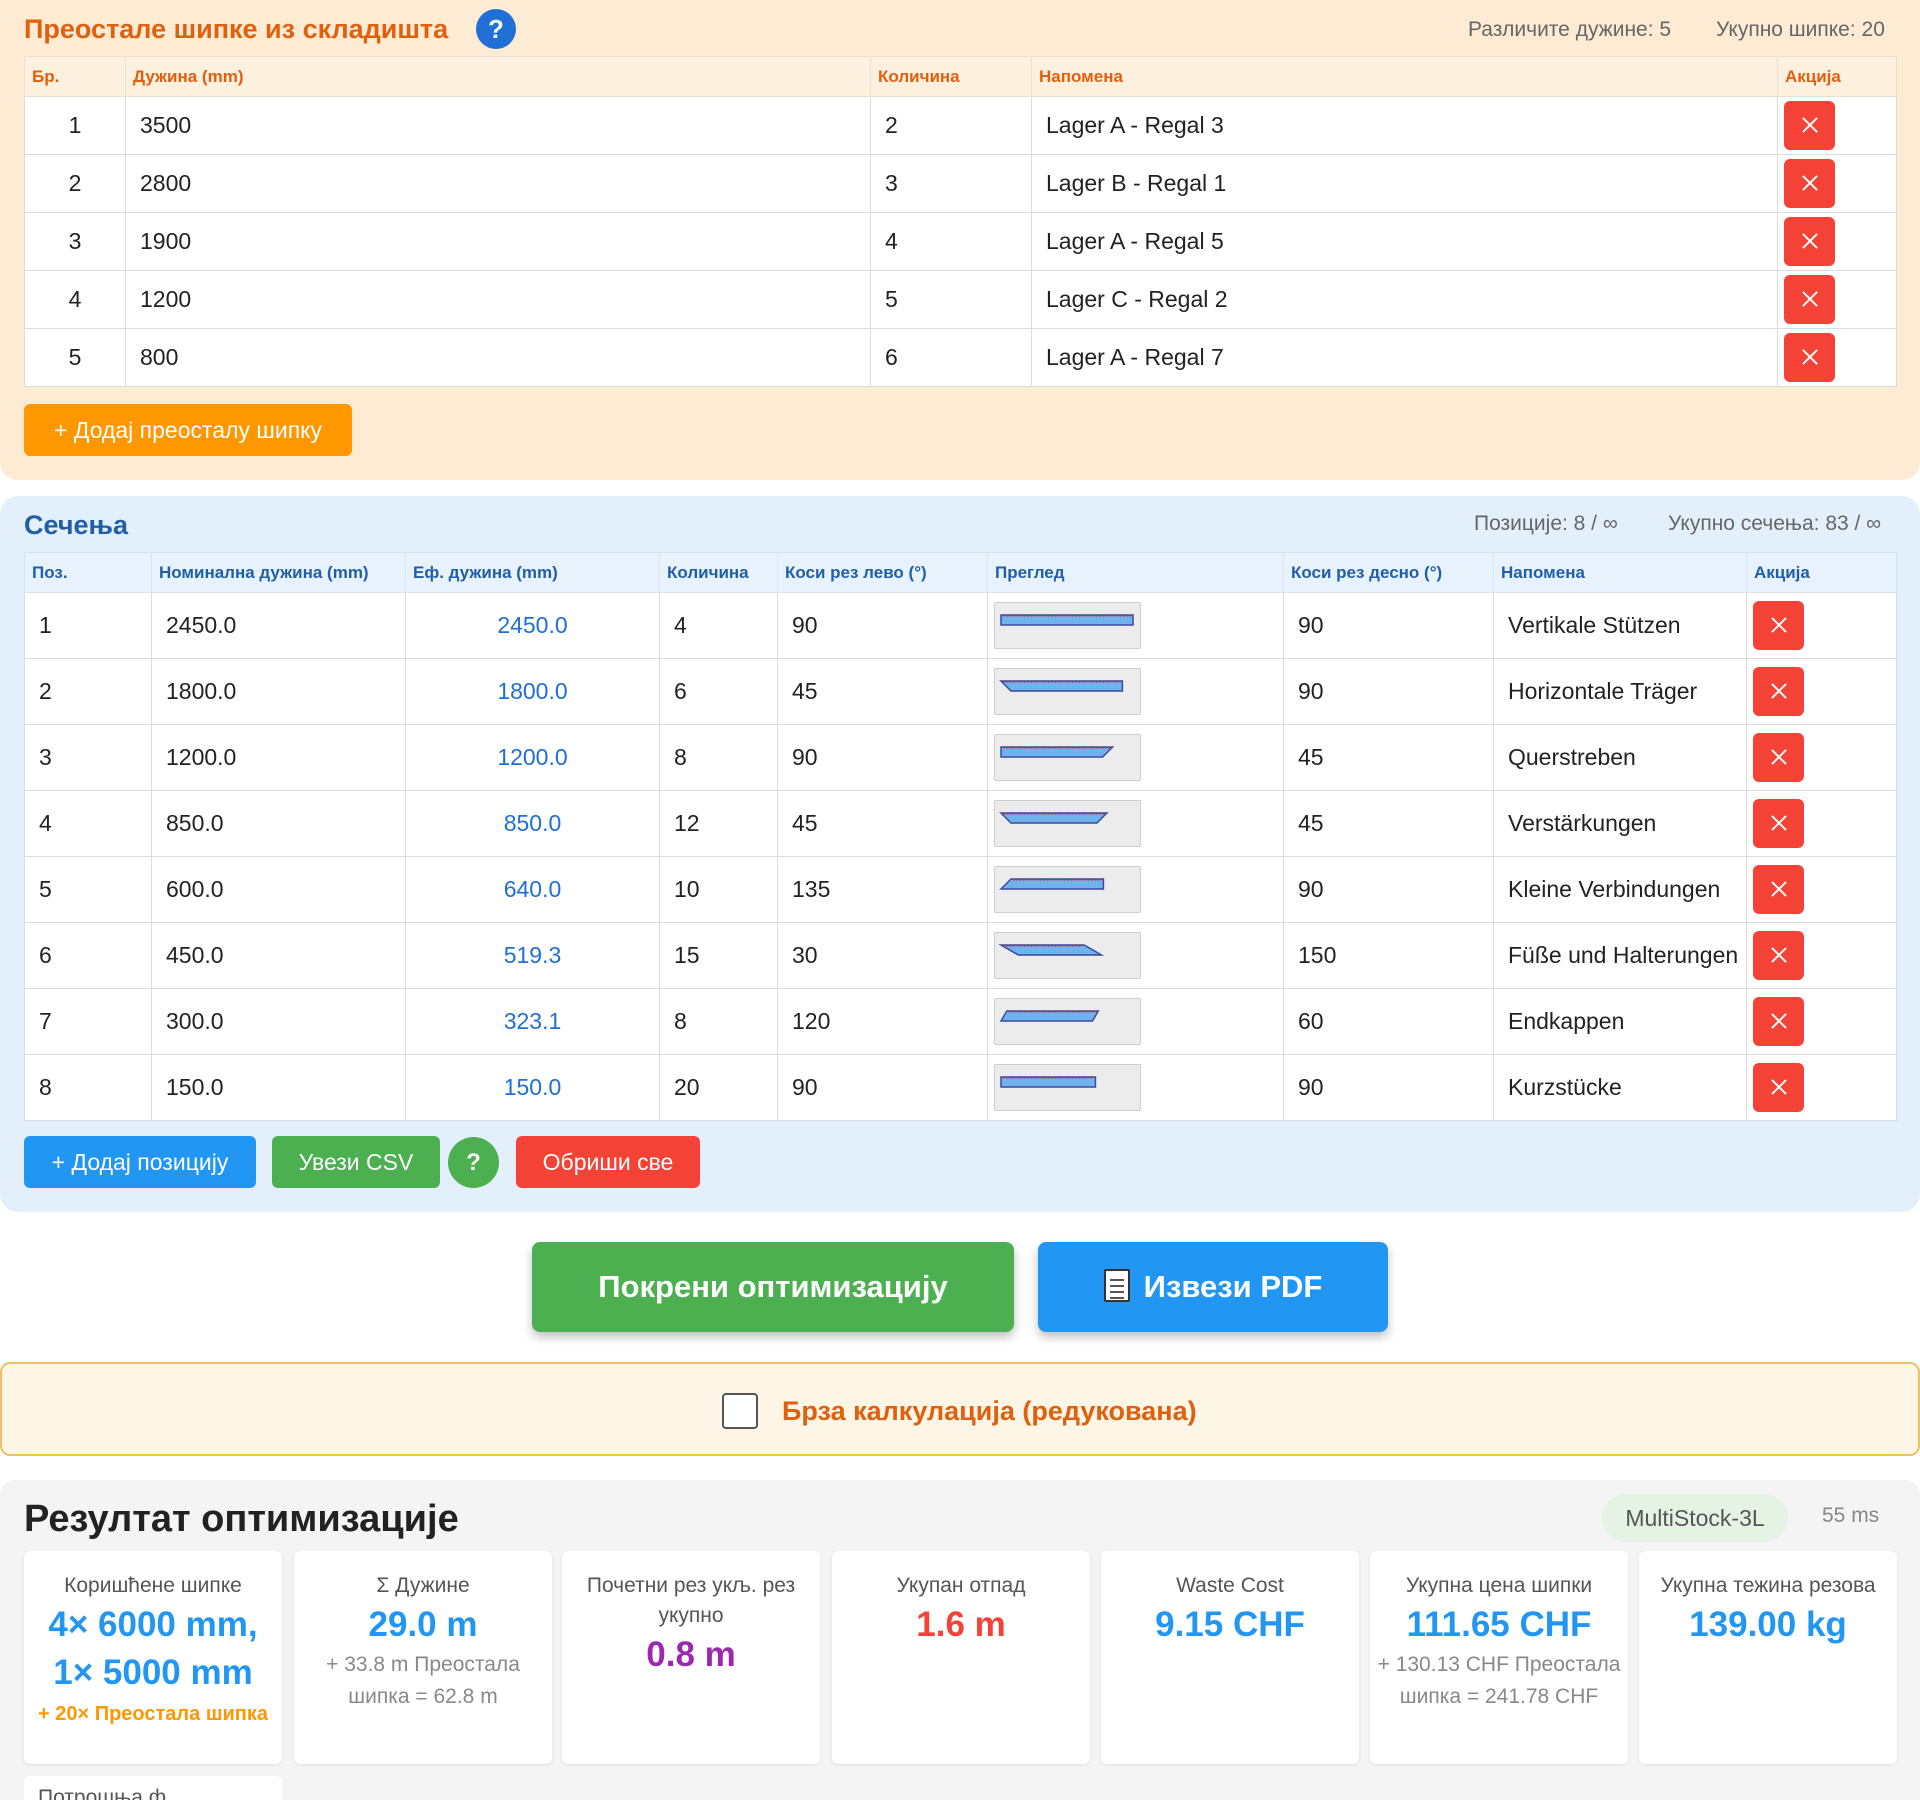  What do you see at coordinates (88, 889) in the screenshot?
I see `position-number: 5` at bounding box center [88, 889].